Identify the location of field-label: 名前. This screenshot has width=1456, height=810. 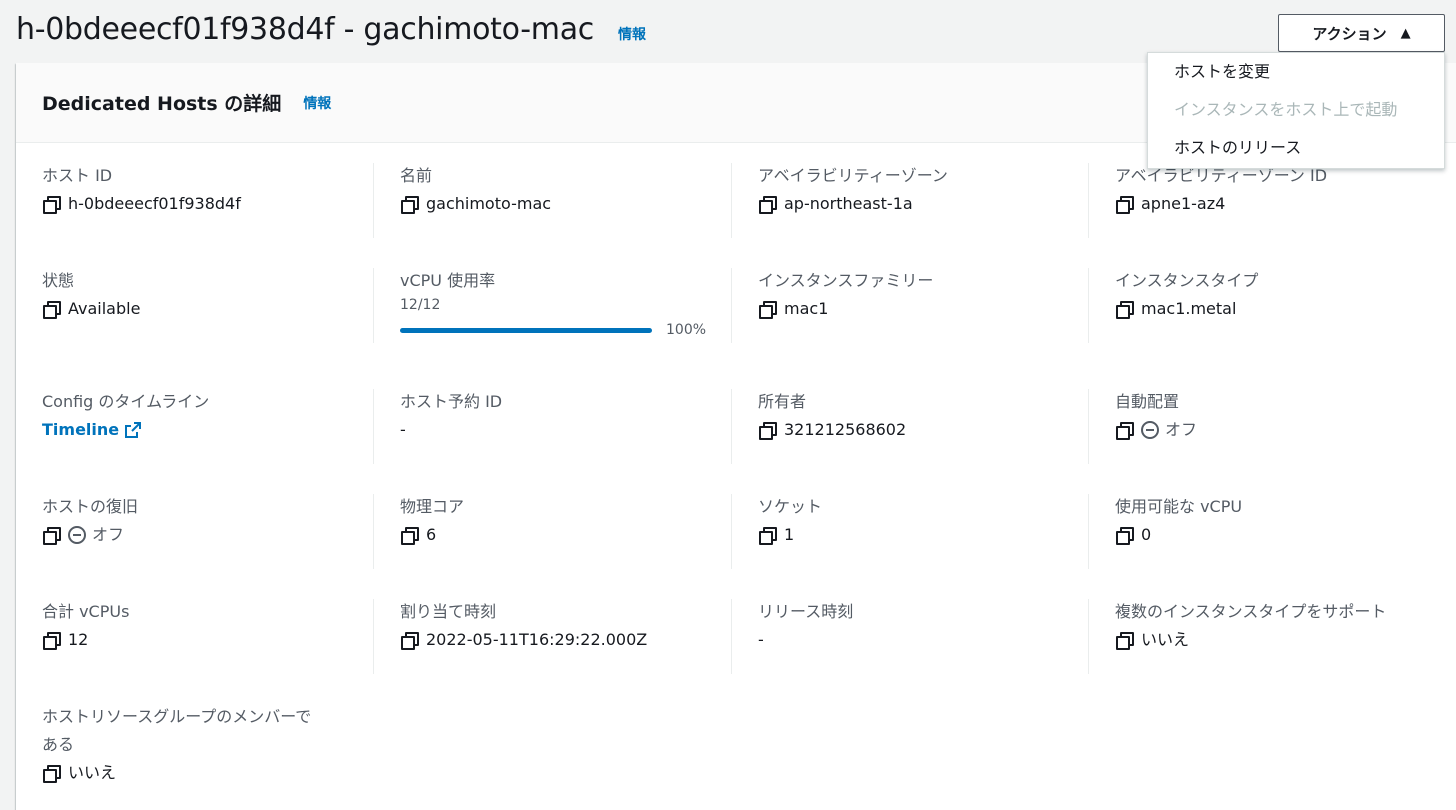
(416, 175).